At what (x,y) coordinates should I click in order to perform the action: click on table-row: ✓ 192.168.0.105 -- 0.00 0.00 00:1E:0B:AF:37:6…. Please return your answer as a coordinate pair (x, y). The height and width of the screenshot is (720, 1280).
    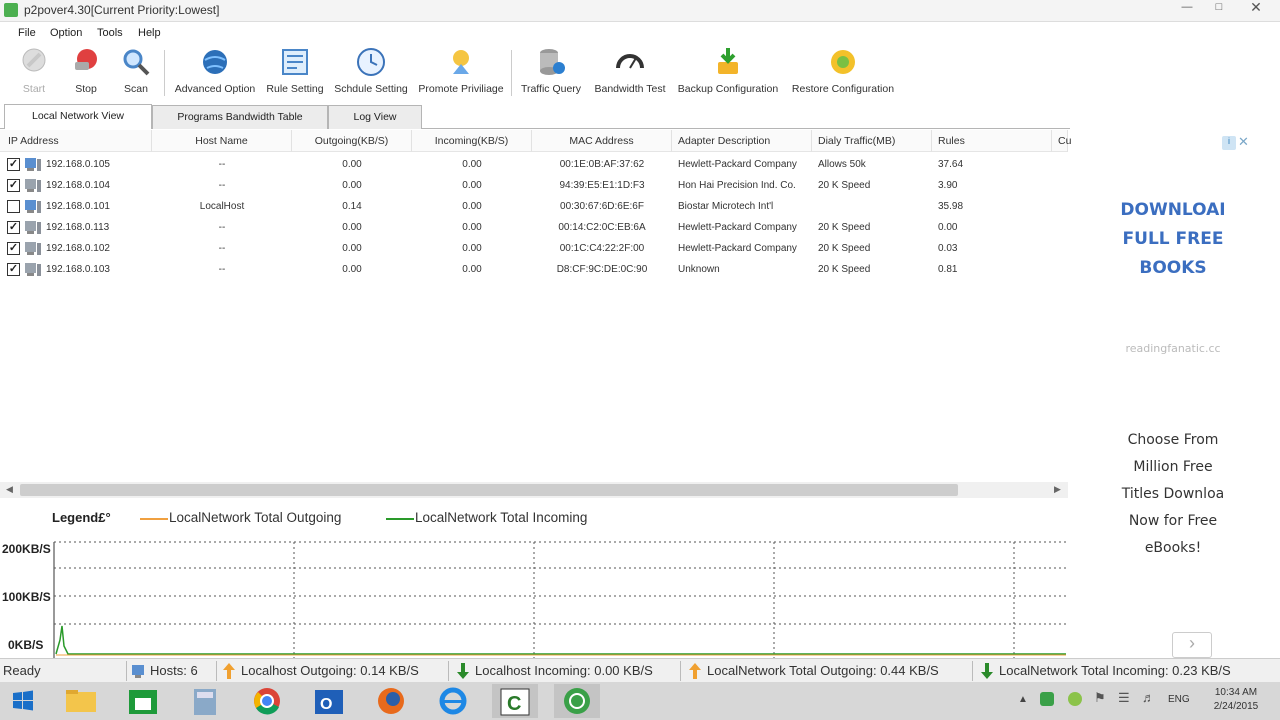
    Looking at the image, I should click on (534, 164).